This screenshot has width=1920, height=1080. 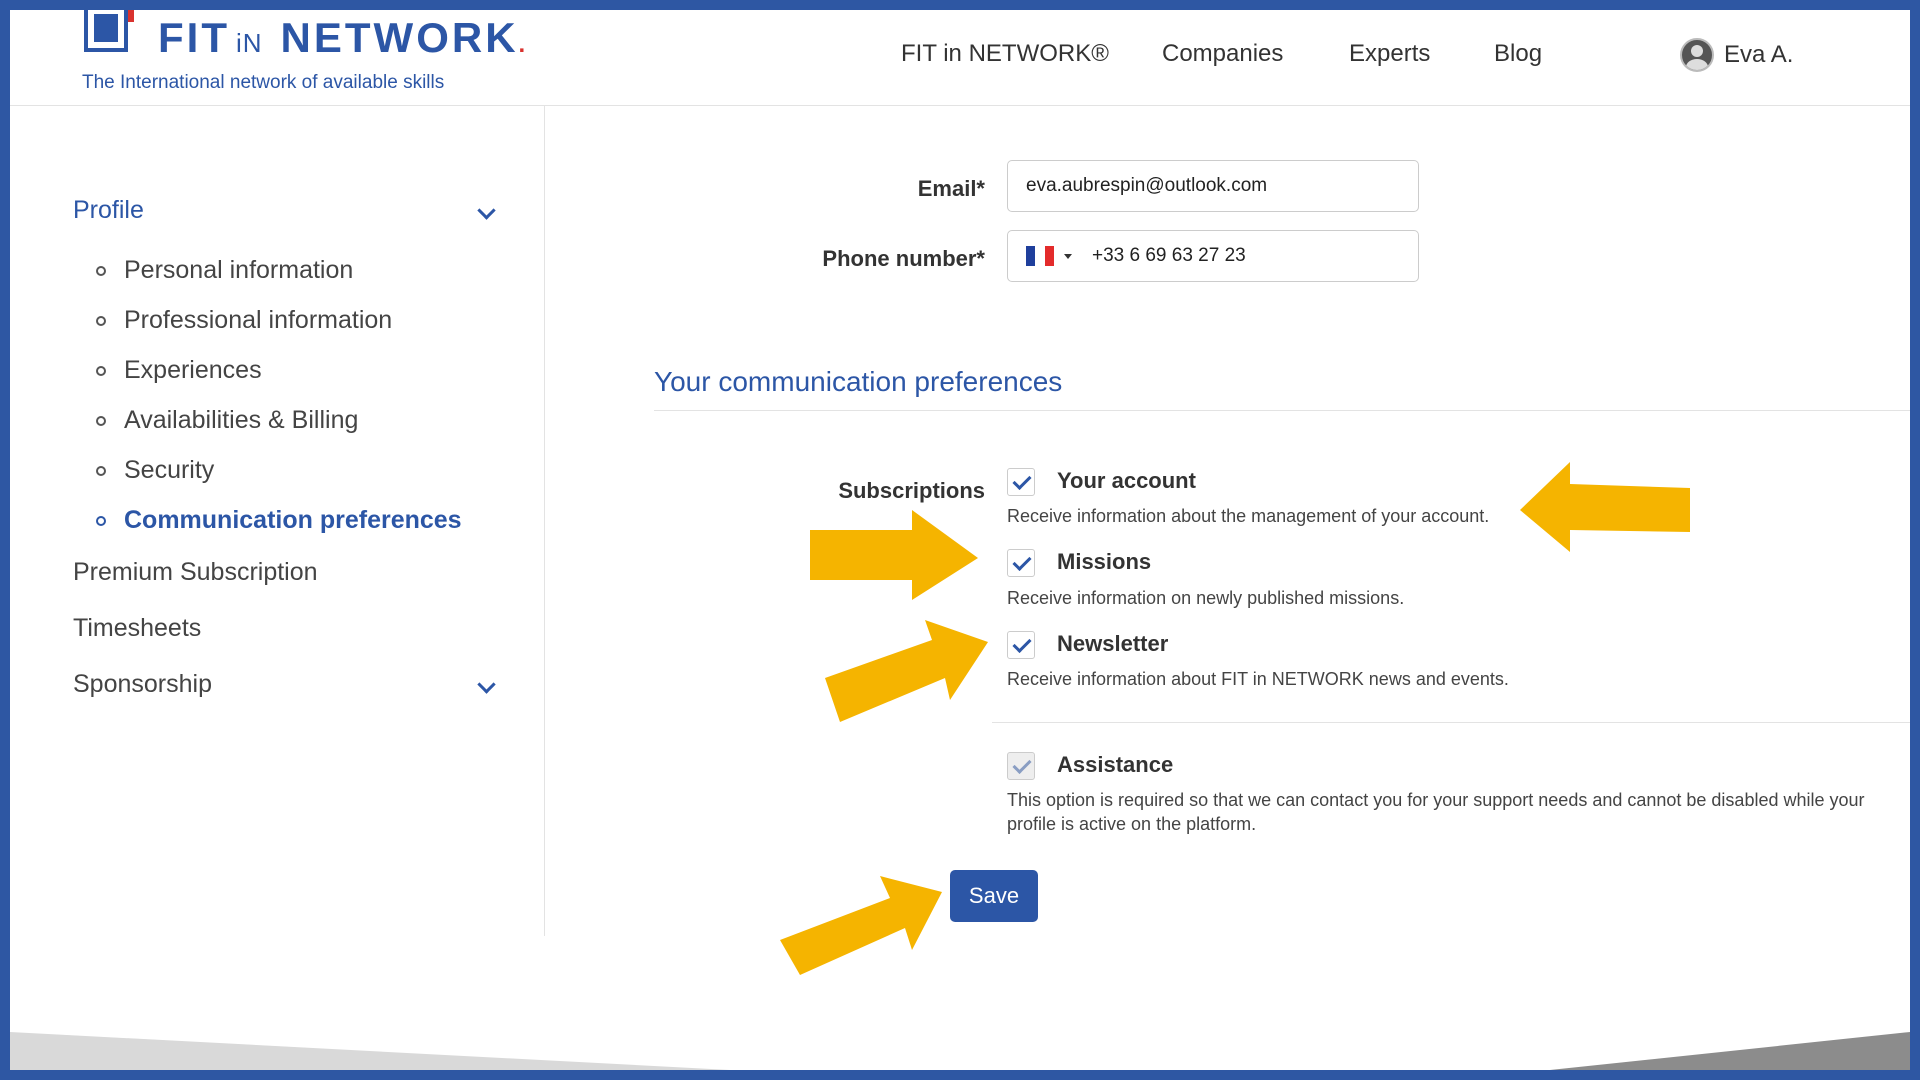 I want to click on sidebar-item-availabilities-billing: Availabilities & Billing, so click(x=227, y=420).